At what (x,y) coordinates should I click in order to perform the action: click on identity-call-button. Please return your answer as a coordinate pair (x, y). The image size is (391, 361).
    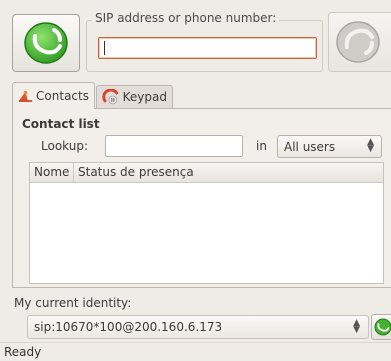
    Looking at the image, I should click on (381, 327).